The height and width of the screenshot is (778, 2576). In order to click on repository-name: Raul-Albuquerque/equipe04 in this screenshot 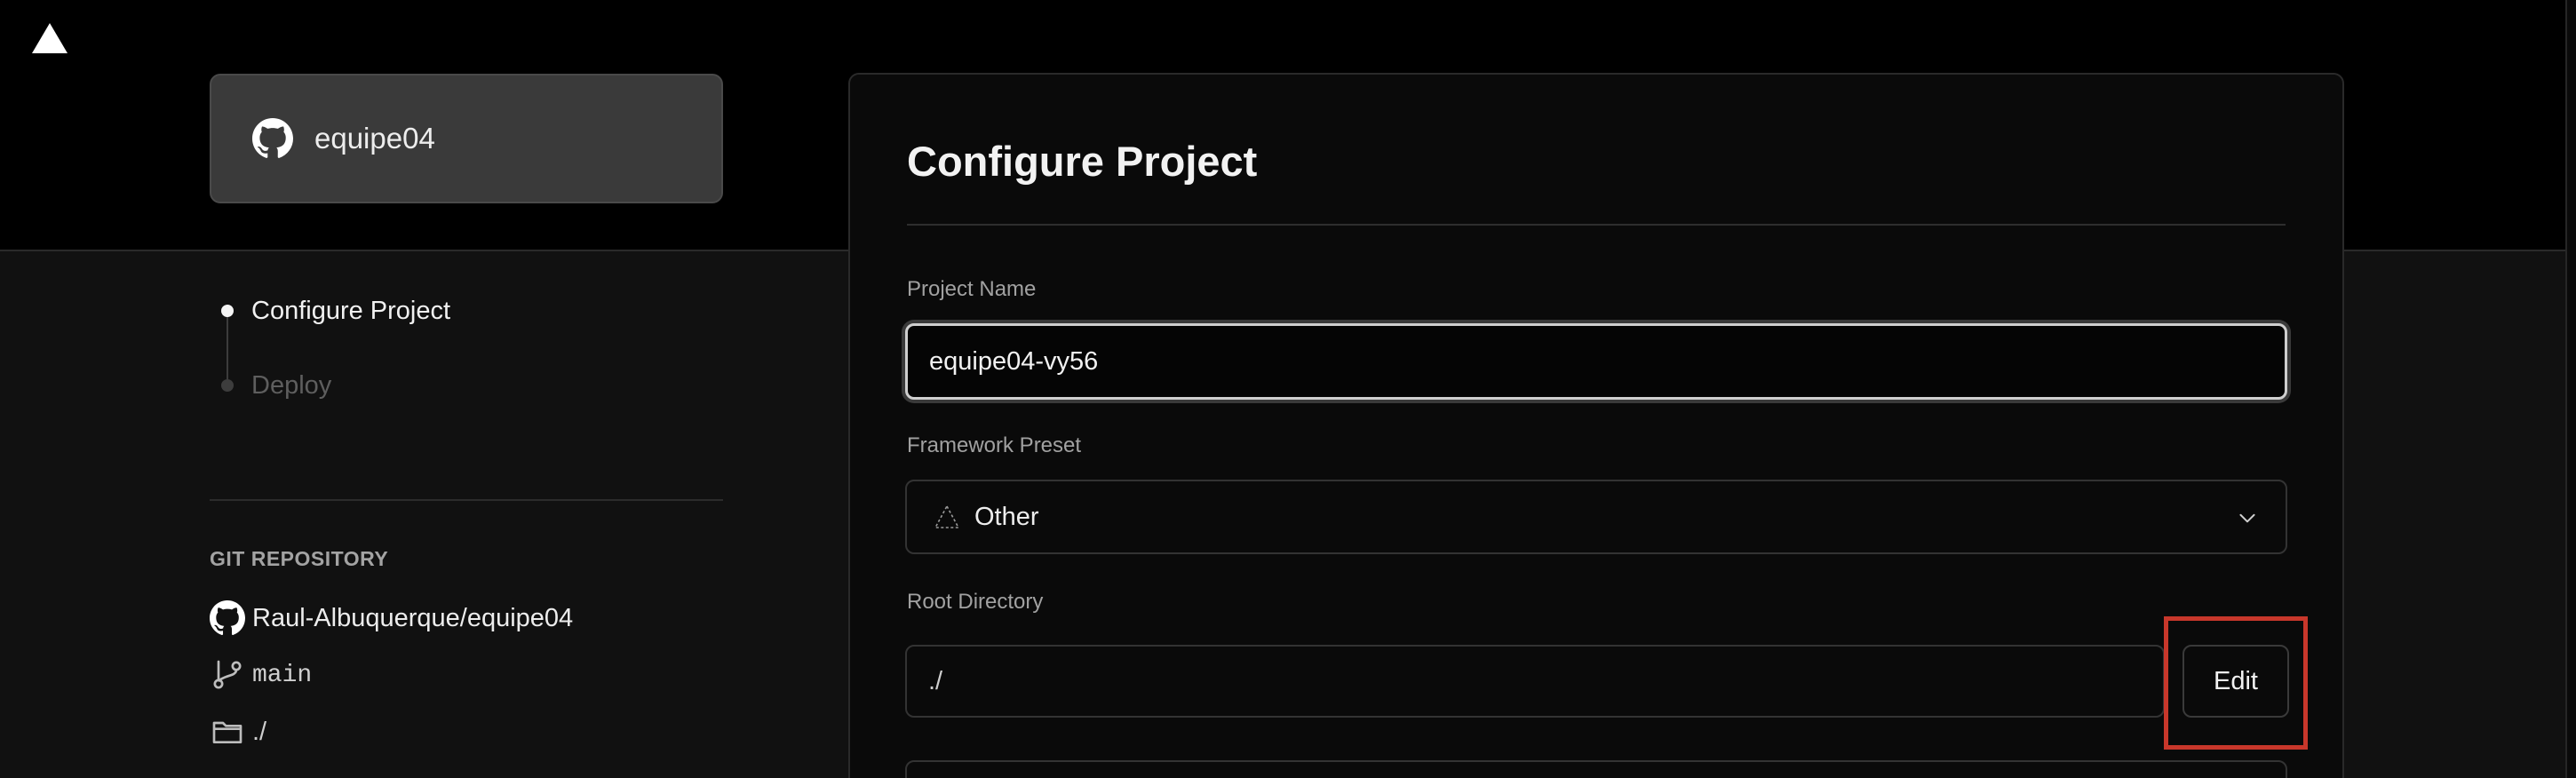, I will do `click(413, 618)`.